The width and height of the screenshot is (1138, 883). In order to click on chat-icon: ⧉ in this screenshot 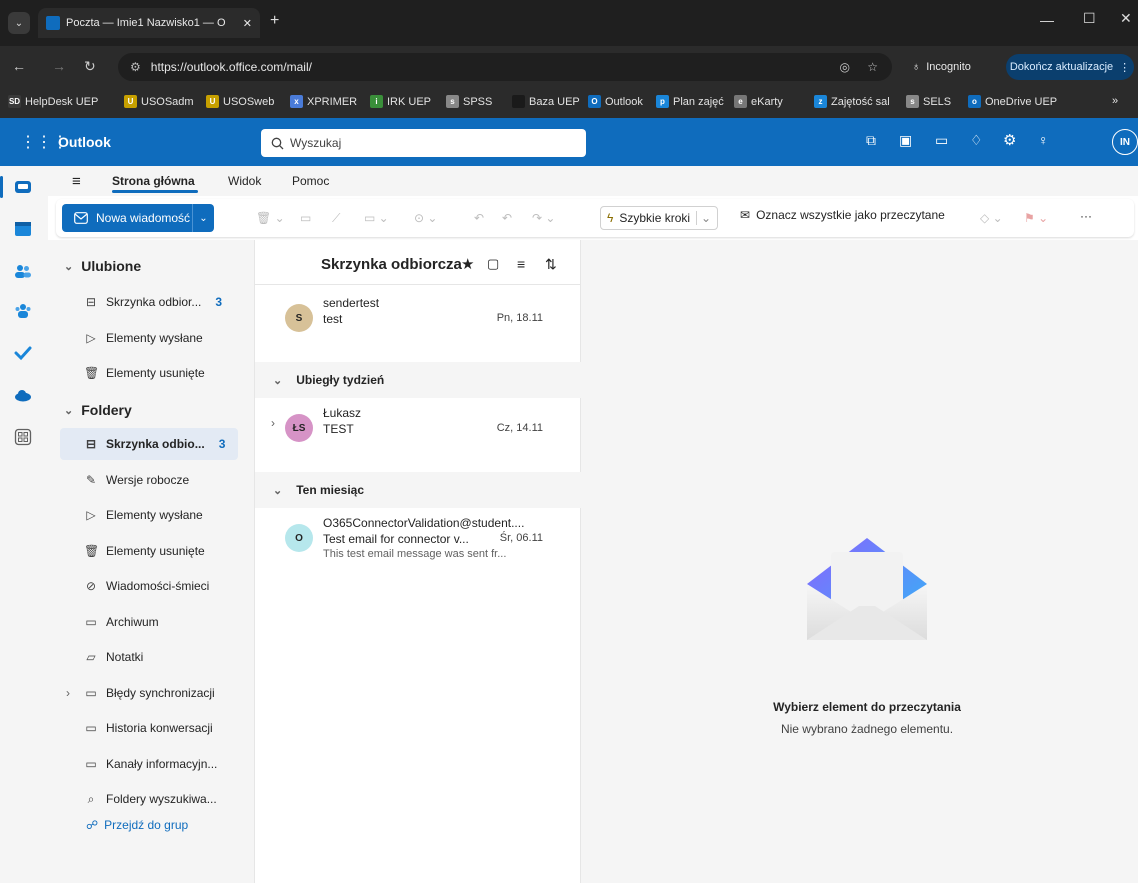, I will do `click(871, 140)`.